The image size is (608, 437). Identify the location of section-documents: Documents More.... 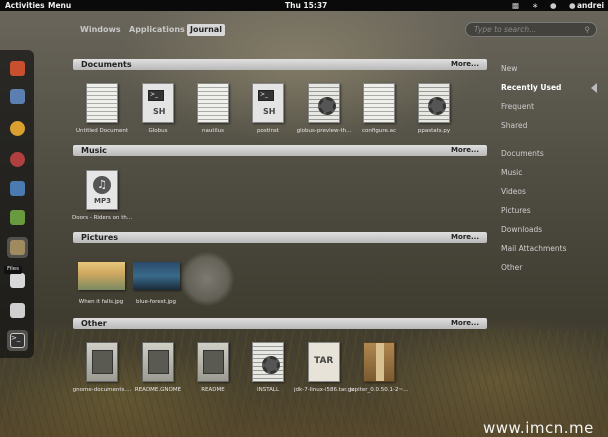
(280, 64).